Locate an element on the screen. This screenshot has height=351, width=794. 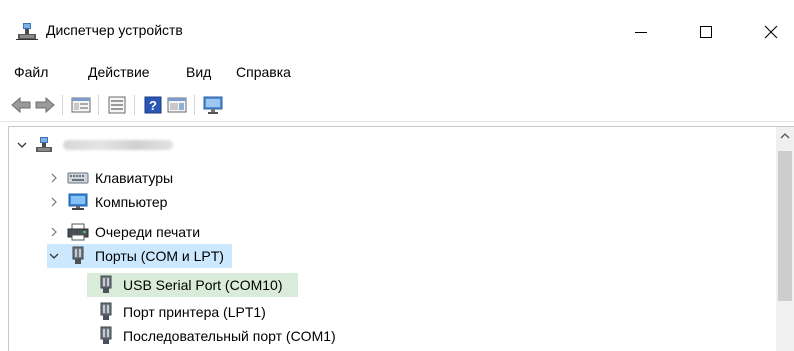
action-pane-icon is located at coordinates (177, 105).